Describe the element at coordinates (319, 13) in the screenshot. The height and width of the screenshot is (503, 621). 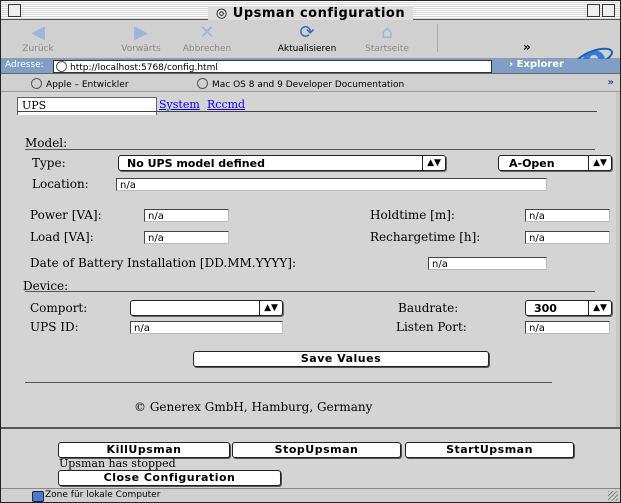
I see `window-title-text: Upsman configuration` at that location.